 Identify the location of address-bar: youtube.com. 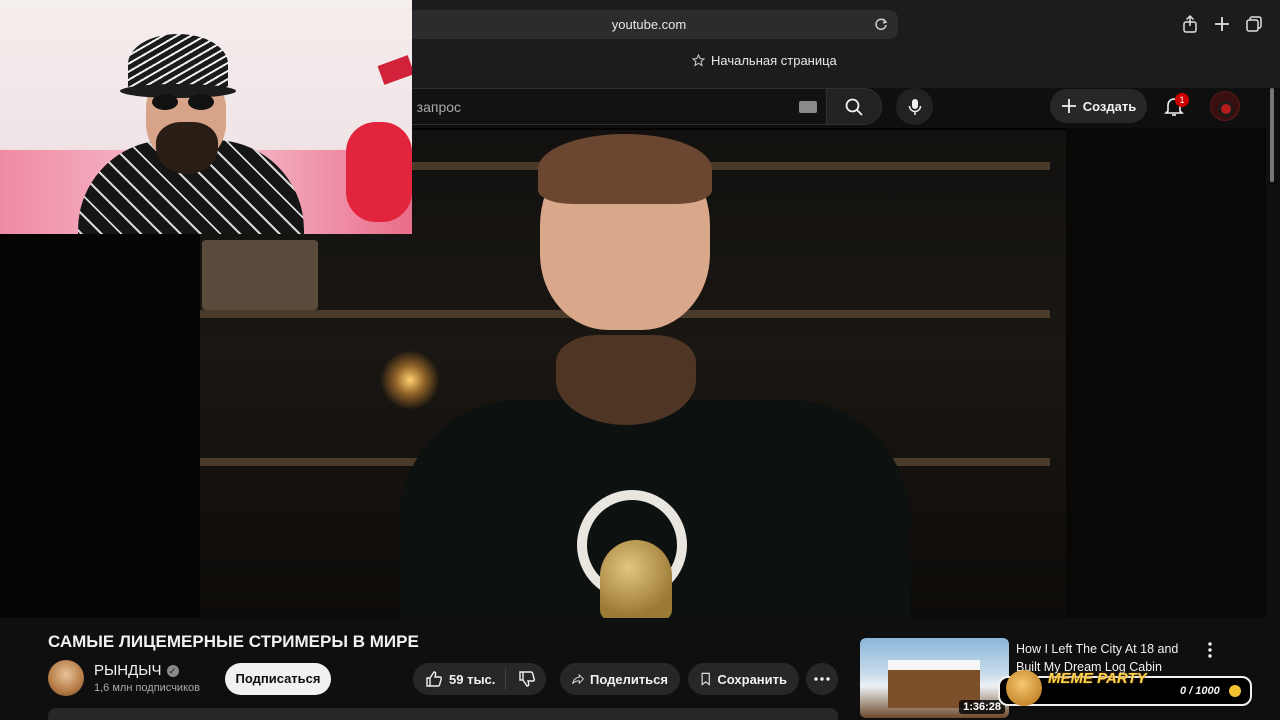
(649, 24).